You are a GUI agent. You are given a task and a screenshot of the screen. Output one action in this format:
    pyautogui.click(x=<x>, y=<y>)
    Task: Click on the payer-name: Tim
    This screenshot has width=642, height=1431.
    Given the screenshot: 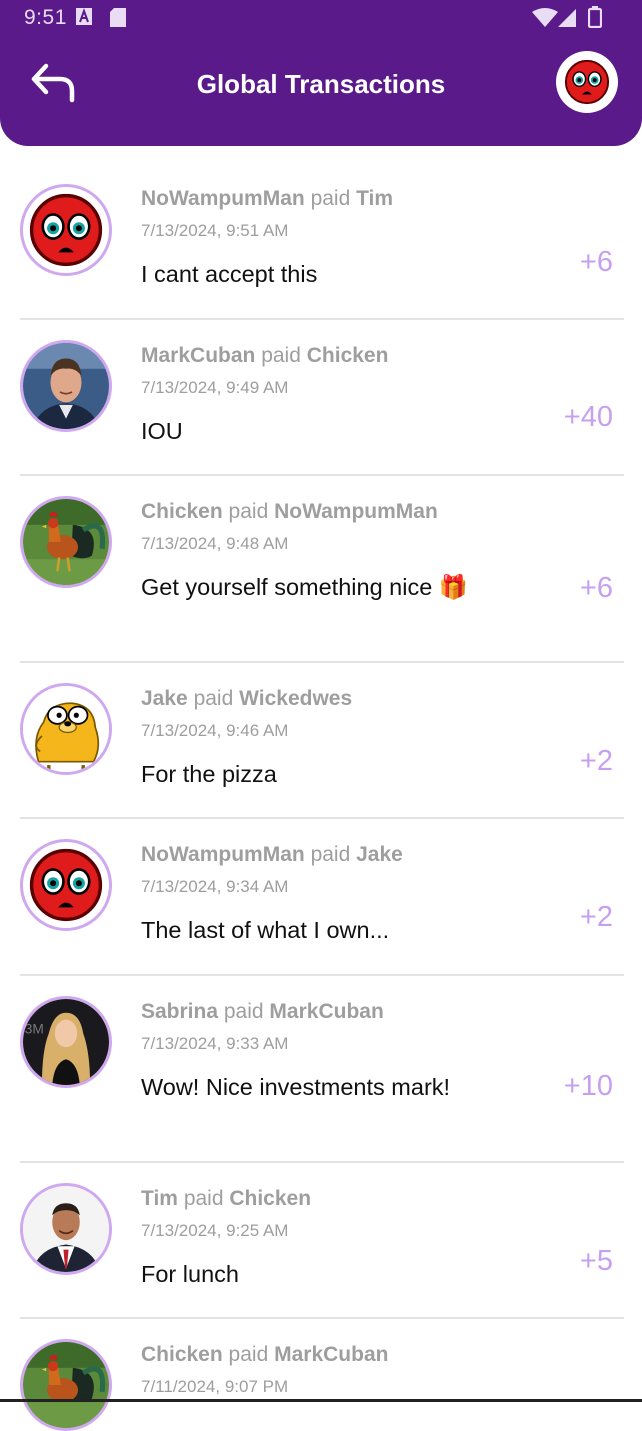 What is the action you would take?
    pyautogui.click(x=159, y=1198)
    